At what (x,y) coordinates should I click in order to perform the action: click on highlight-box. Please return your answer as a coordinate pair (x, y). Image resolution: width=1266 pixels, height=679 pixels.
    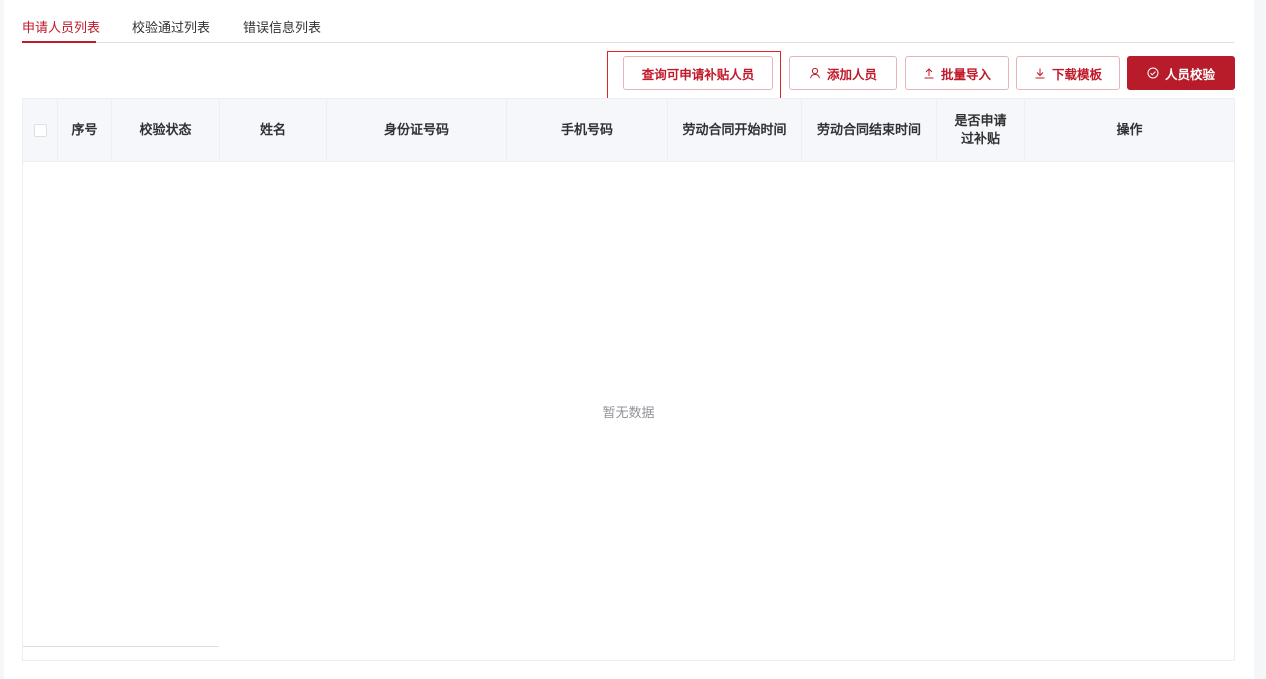
    Looking at the image, I should click on (694, 75).